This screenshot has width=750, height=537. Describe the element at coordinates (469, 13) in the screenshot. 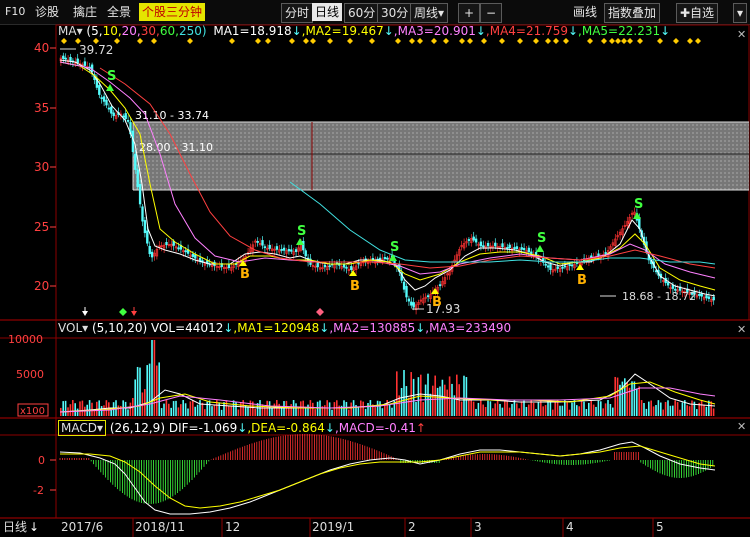

I see `zoom-in-button: +` at that location.